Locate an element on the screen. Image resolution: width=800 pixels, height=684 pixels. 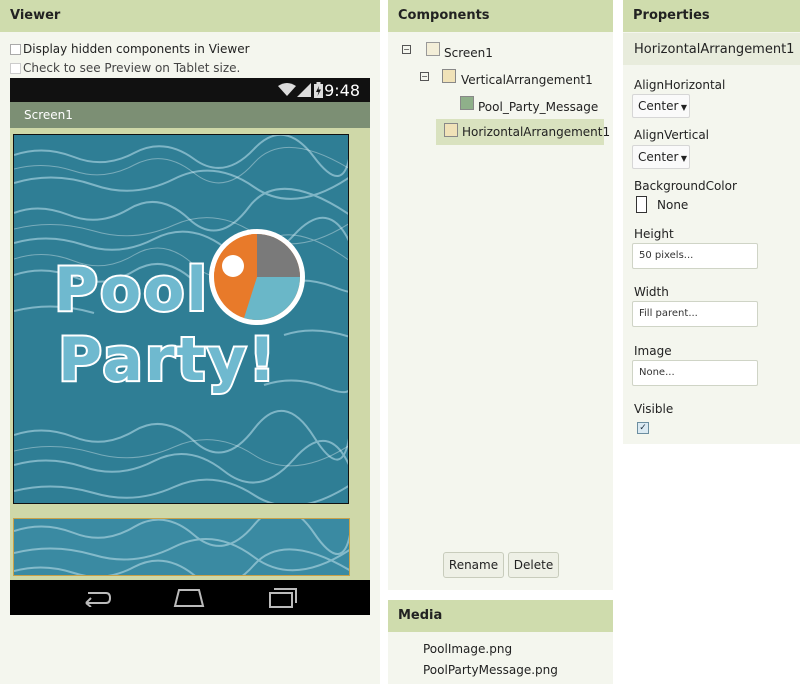
media-title: Media is located at coordinates (500, 616).